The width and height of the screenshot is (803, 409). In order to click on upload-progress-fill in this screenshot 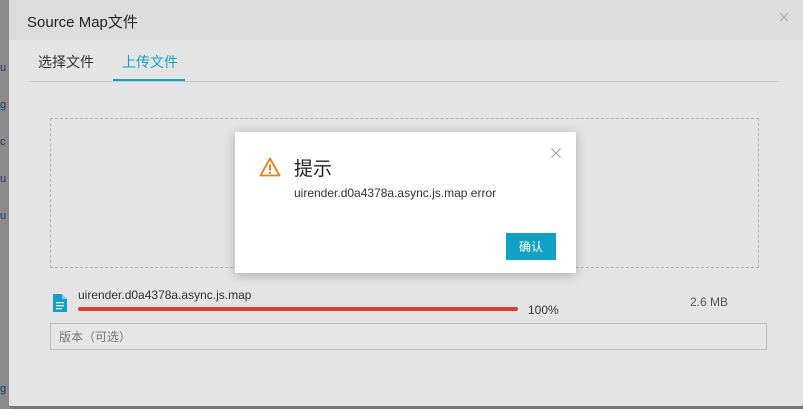, I will do `click(298, 309)`.